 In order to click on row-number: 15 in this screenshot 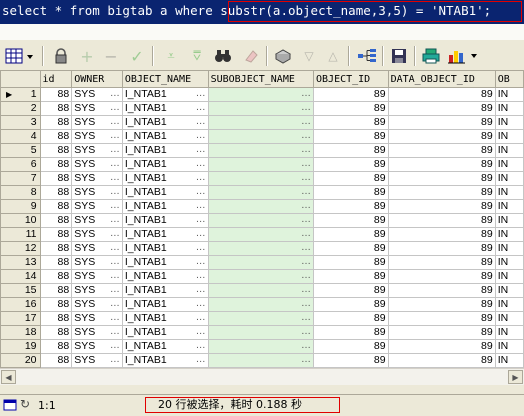, I will do `click(20, 290)`.